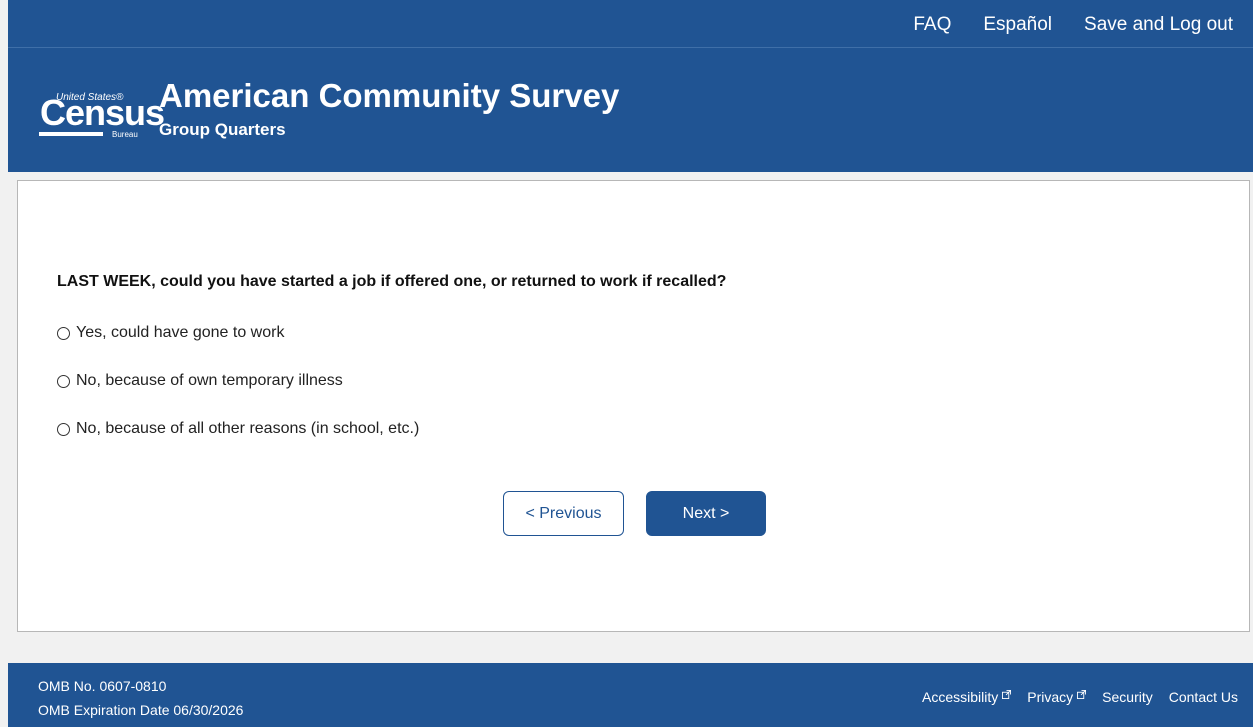 Image resolution: width=1253 pixels, height=727 pixels. Describe the element at coordinates (1017, 25) in the screenshot. I see `espanol-link: Español` at that location.